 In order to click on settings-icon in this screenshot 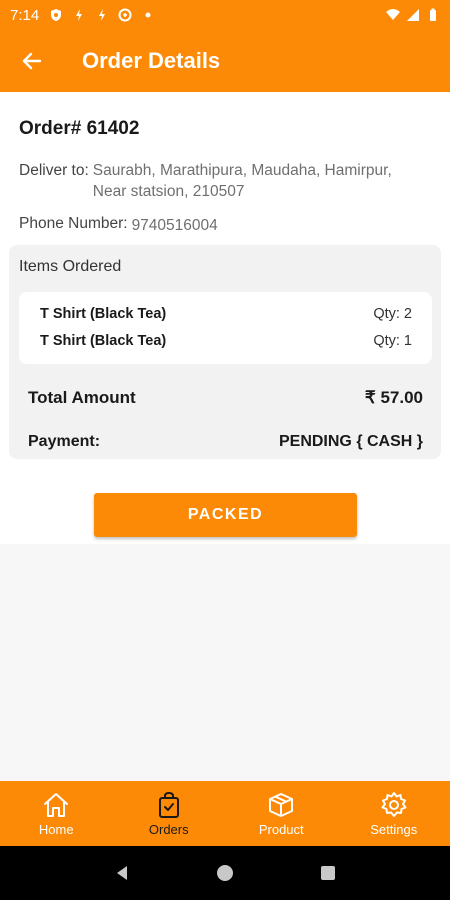, I will do `click(394, 804)`.